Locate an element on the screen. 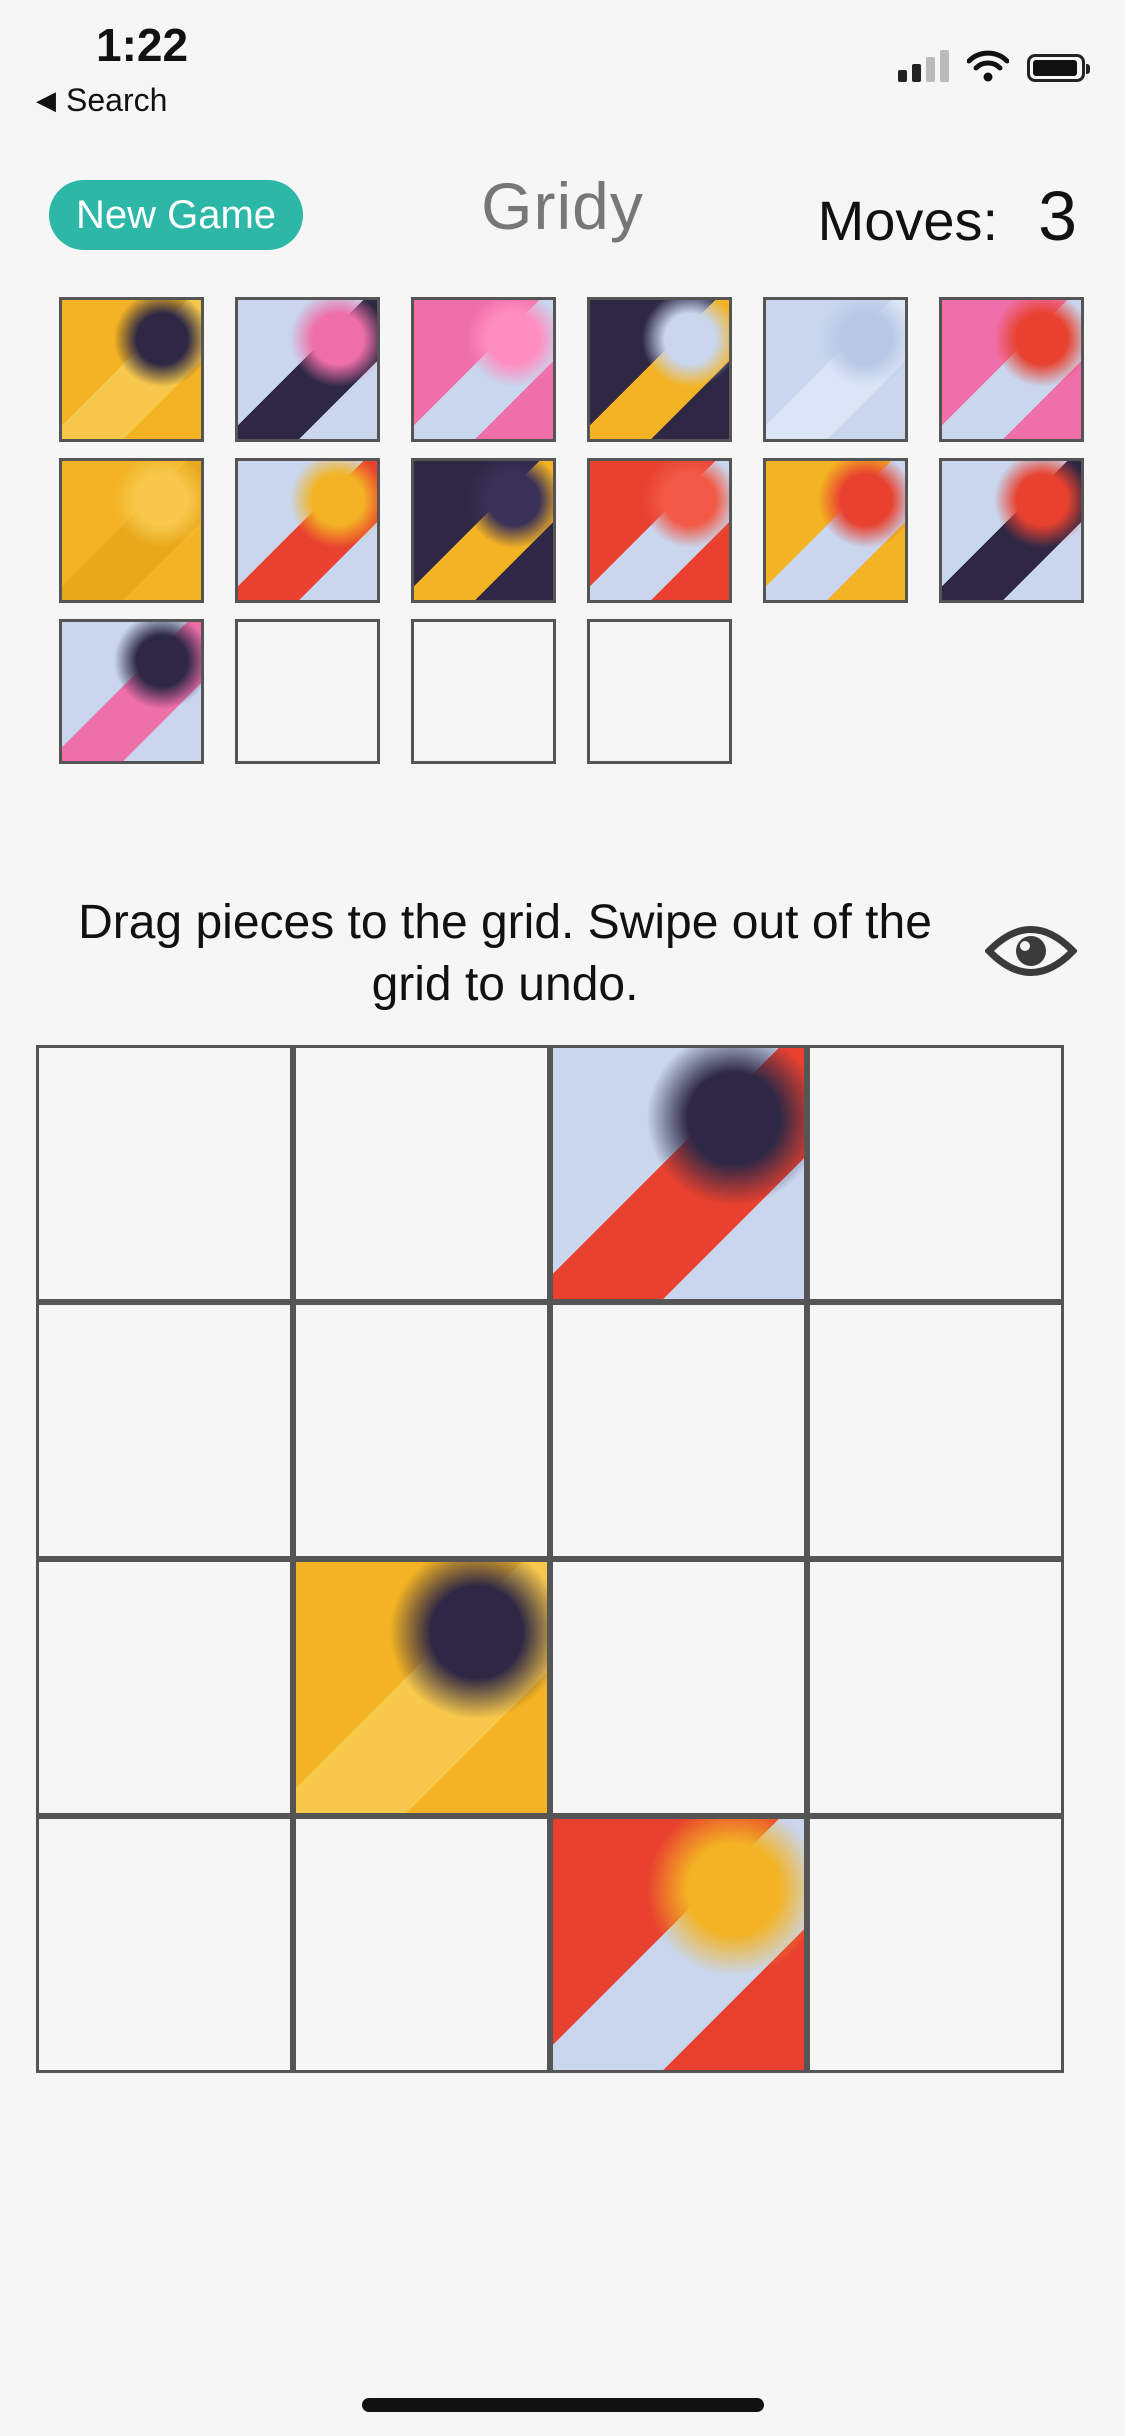 The height and width of the screenshot is (2436, 1125). back-triangle-icon: ◀ is located at coordinates (46, 100).